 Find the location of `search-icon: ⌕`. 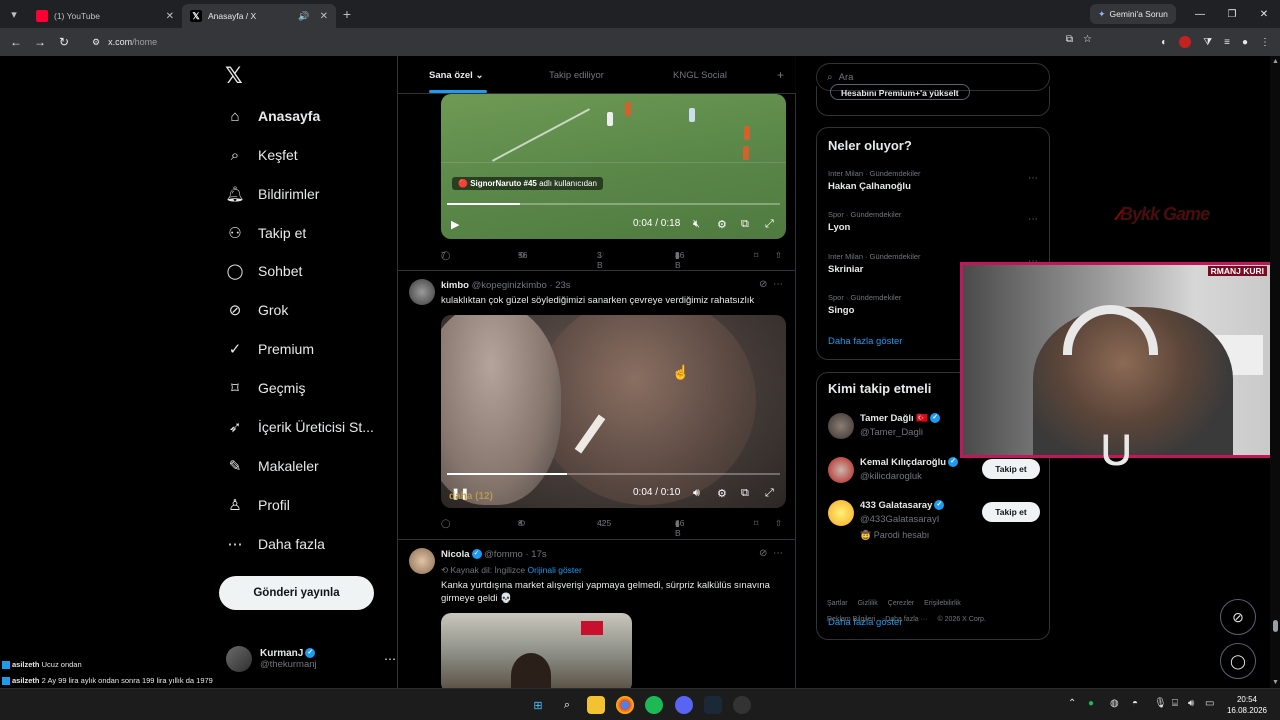

search-icon: ⌕ is located at coordinates (567, 705).